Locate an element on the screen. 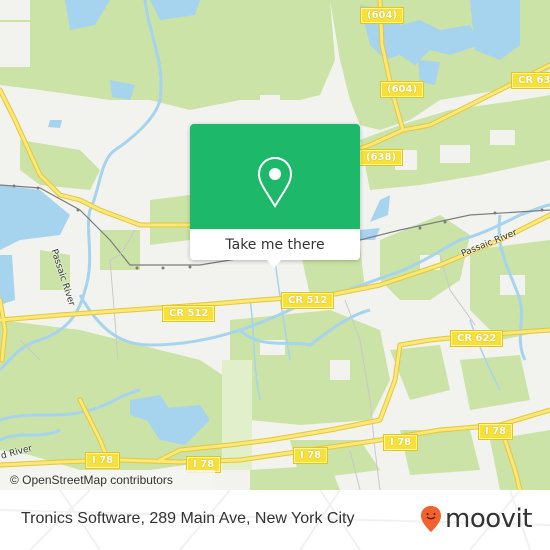  popup-header is located at coordinates (275, 176).